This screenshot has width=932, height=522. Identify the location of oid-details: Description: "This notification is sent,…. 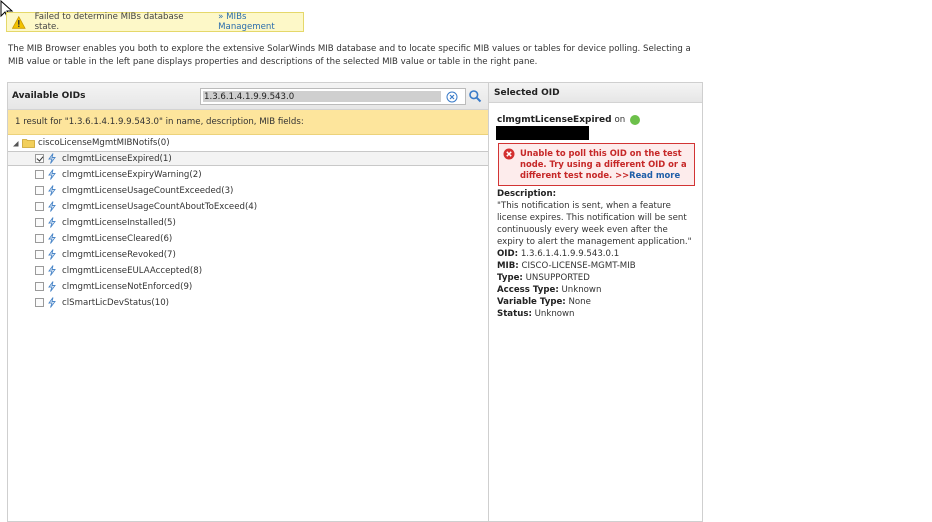
(597, 254).